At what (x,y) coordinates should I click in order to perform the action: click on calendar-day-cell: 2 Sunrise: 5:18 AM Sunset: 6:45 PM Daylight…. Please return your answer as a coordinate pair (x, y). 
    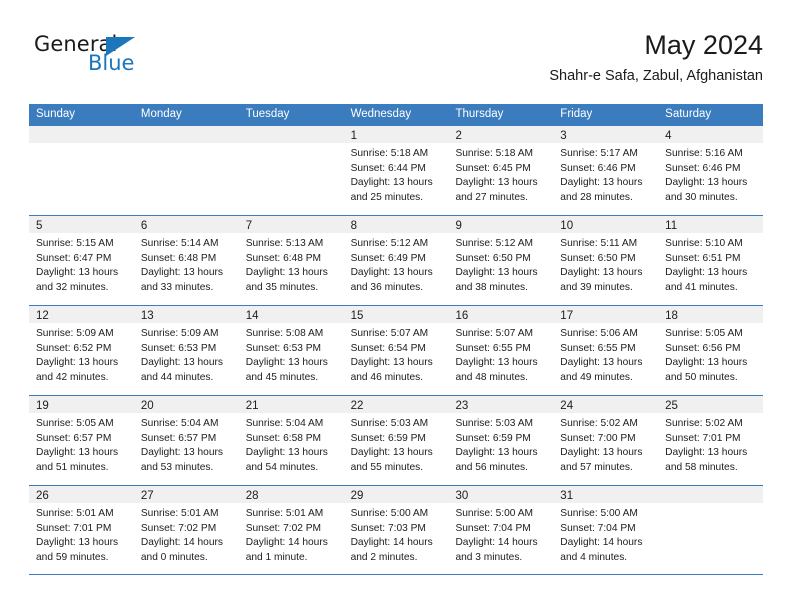
    Looking at the image, I should click on (501, 170).